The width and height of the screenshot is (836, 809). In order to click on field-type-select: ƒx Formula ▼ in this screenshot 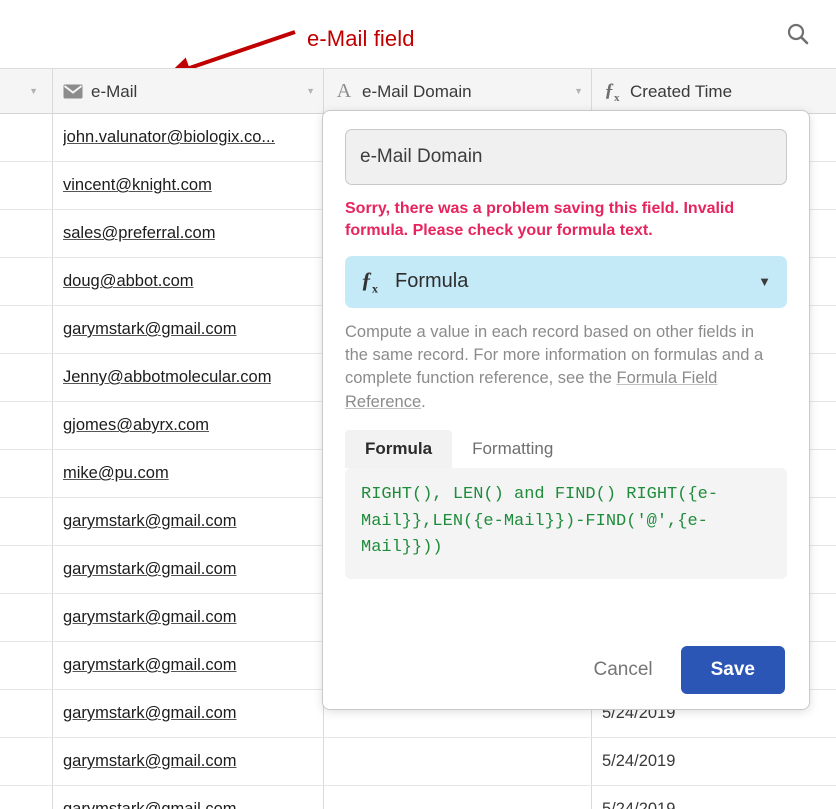, I will do `click(566, 281)`.